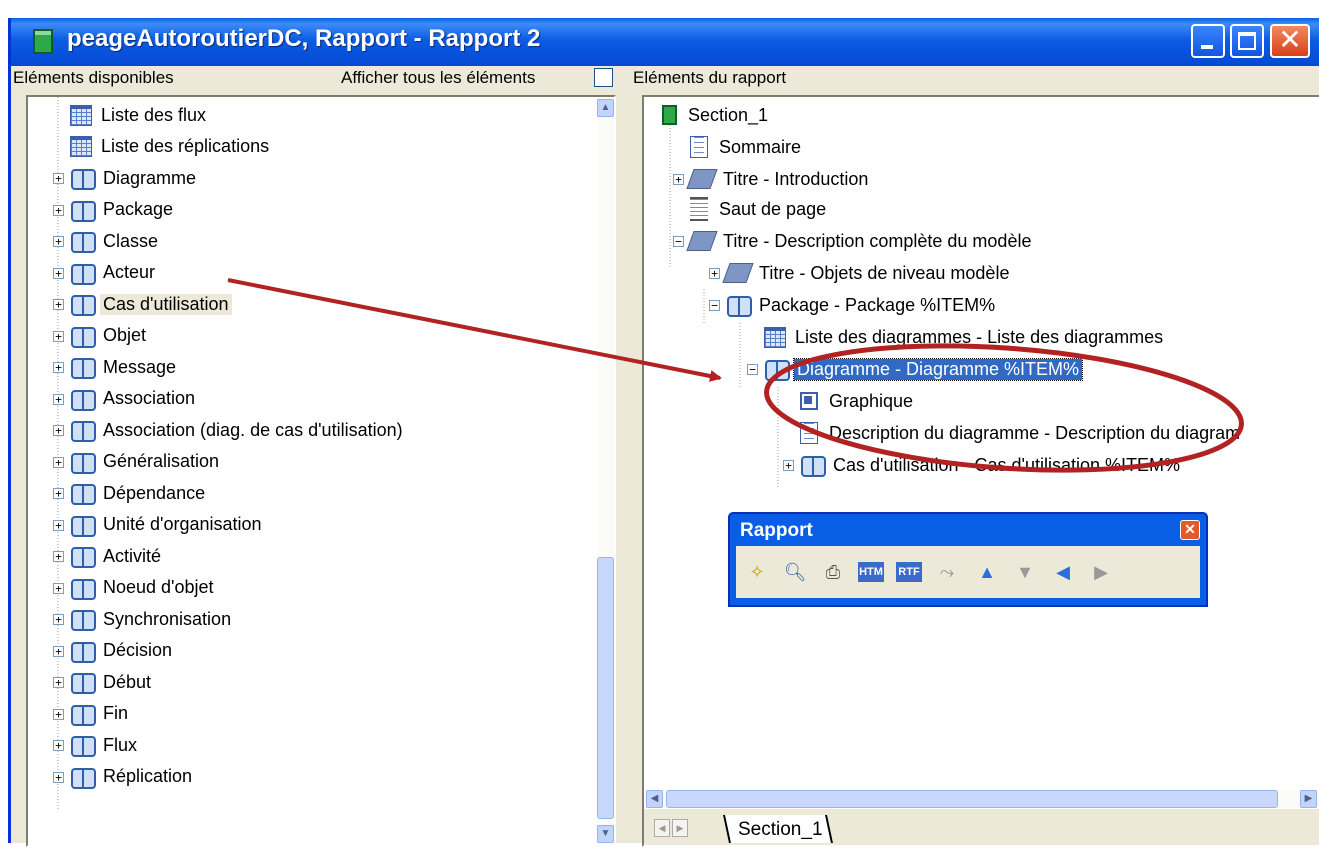  I want to click on tree-item: + Association, so click(125, 399).